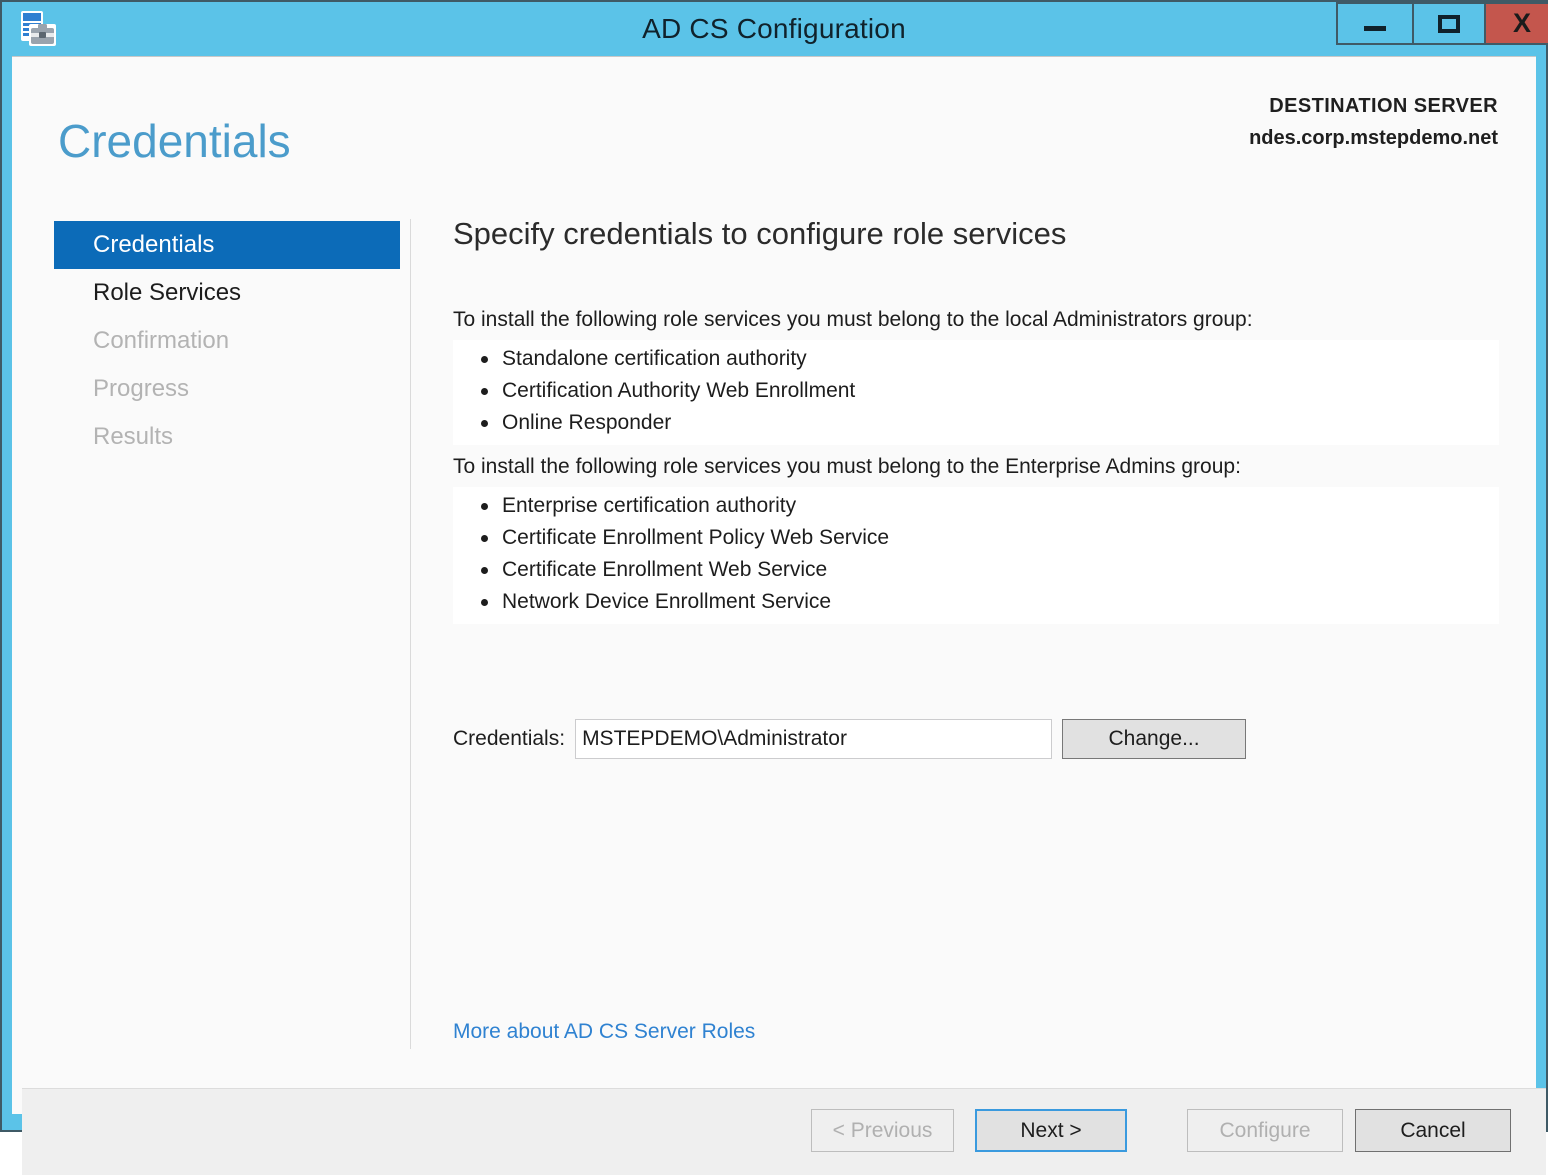  What do you see at coordinates (649, 506) in the screenshot?
I see `list-item-label: Enterprise certification authority` at bounding box center [649, 506].